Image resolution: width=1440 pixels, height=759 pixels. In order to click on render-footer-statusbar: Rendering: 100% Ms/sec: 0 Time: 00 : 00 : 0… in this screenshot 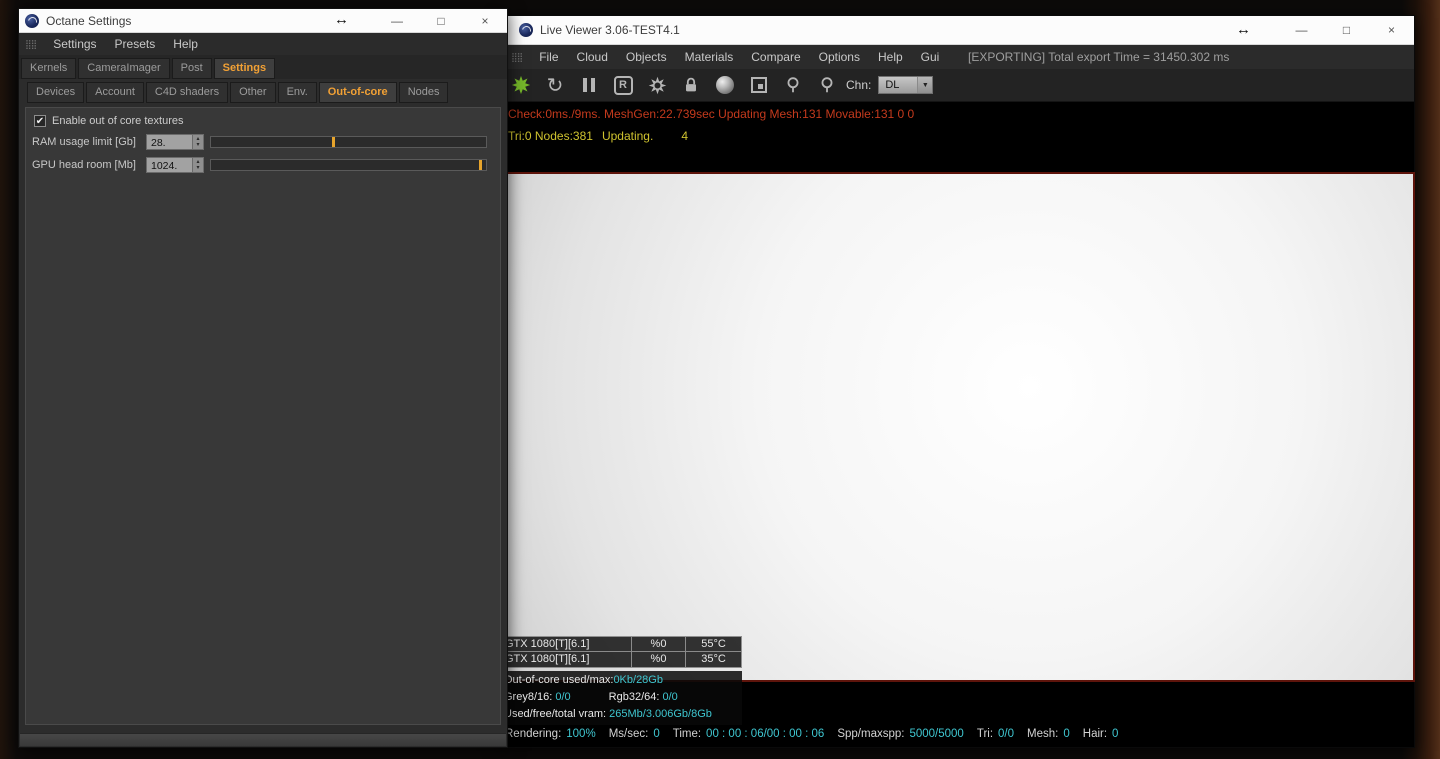, I will do `click(811, 734)`.